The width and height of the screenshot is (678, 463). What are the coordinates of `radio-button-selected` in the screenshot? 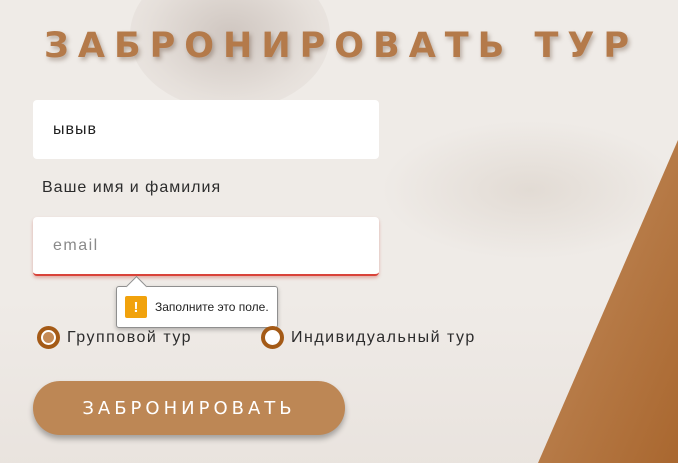 It's located at (48, 337).